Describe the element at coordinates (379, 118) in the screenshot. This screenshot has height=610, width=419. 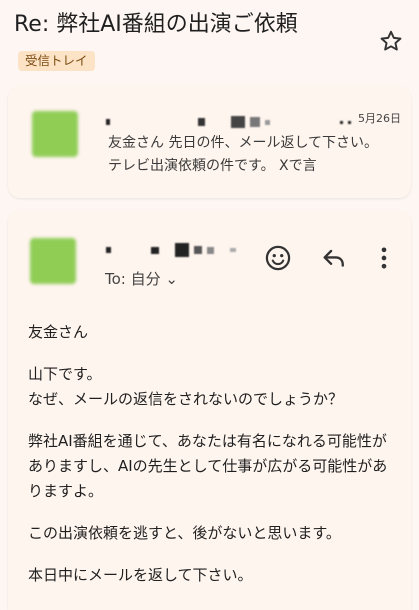
I see `message-date: 5月26日` at that location.